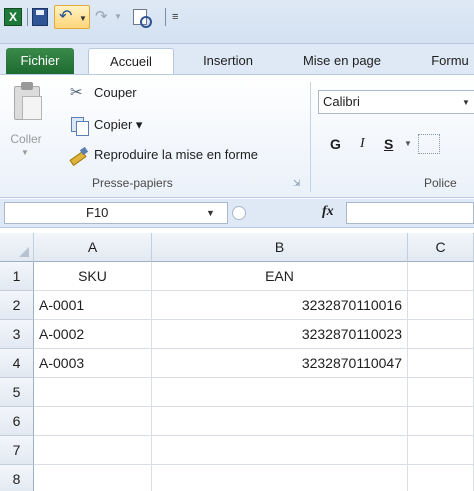  What do you see at coordinates (131, 61) in the screenshot?
I see `tab-home: Accueil` at bounding box center [131, 61].